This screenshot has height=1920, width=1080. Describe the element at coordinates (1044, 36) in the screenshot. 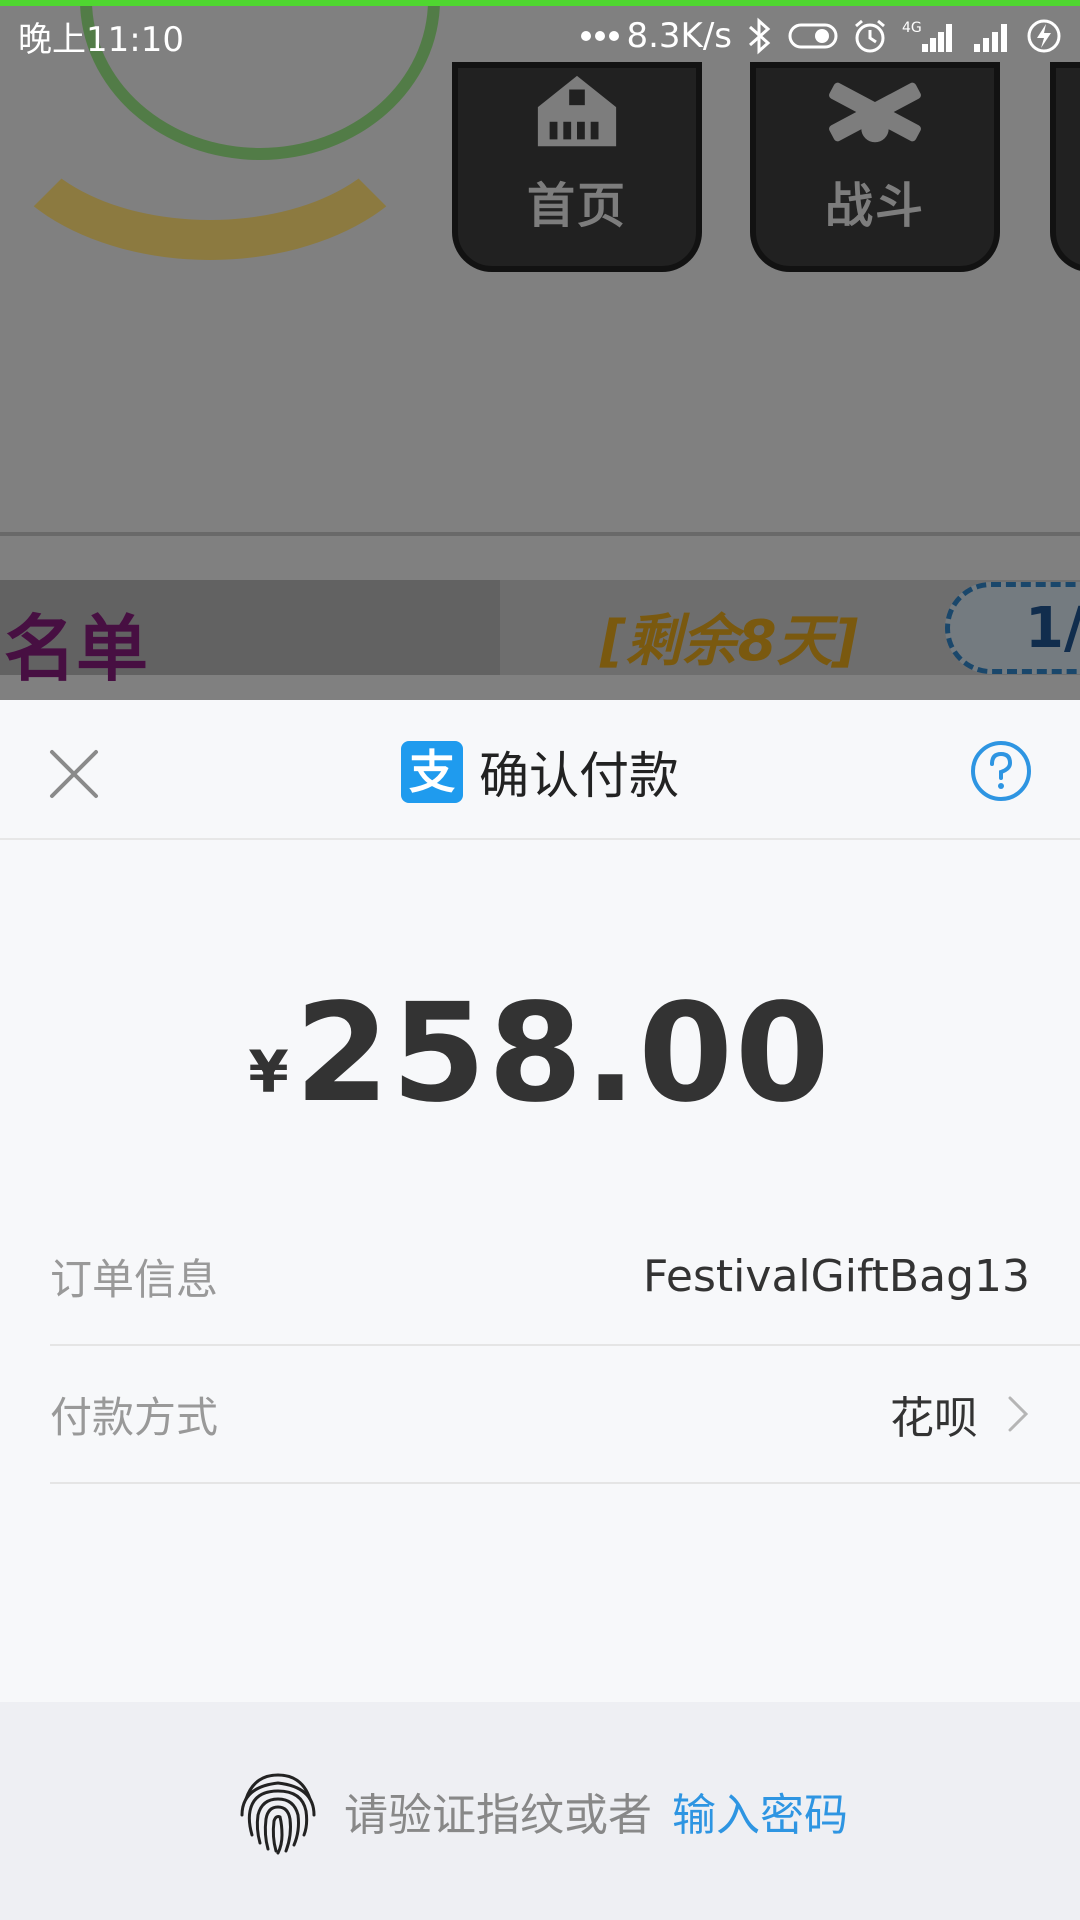

I see `charging-icon` at that location.